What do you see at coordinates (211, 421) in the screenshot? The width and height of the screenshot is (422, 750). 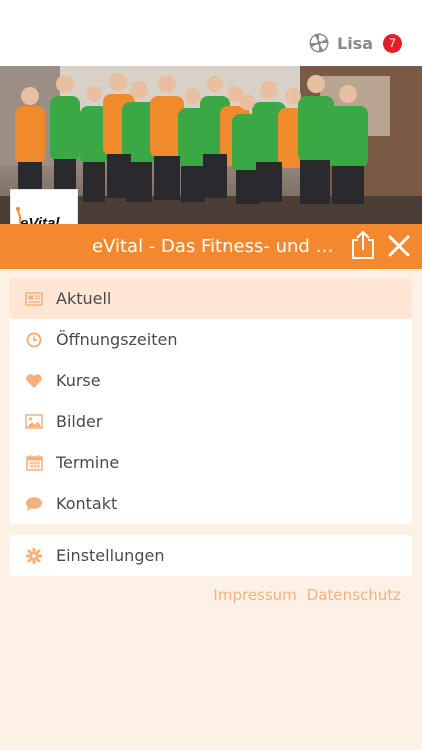 I see `menu-item-bilder: Bilder` at bounding box center [211, 421].